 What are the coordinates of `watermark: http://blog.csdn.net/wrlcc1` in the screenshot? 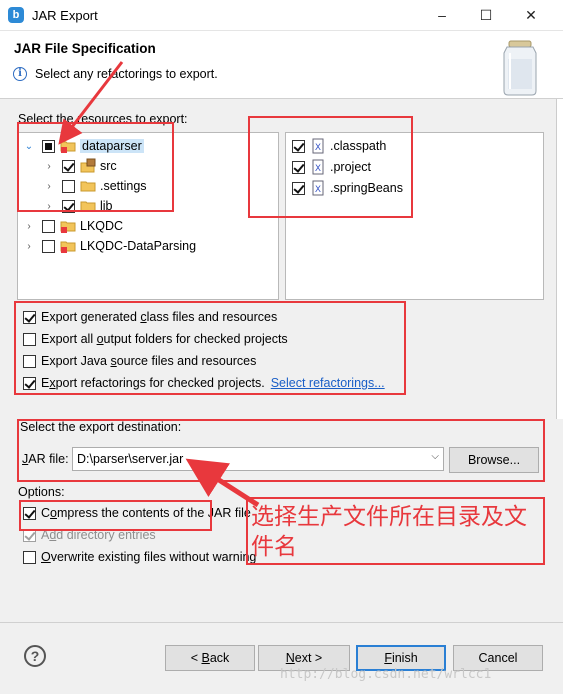 It's located at (386, 674).